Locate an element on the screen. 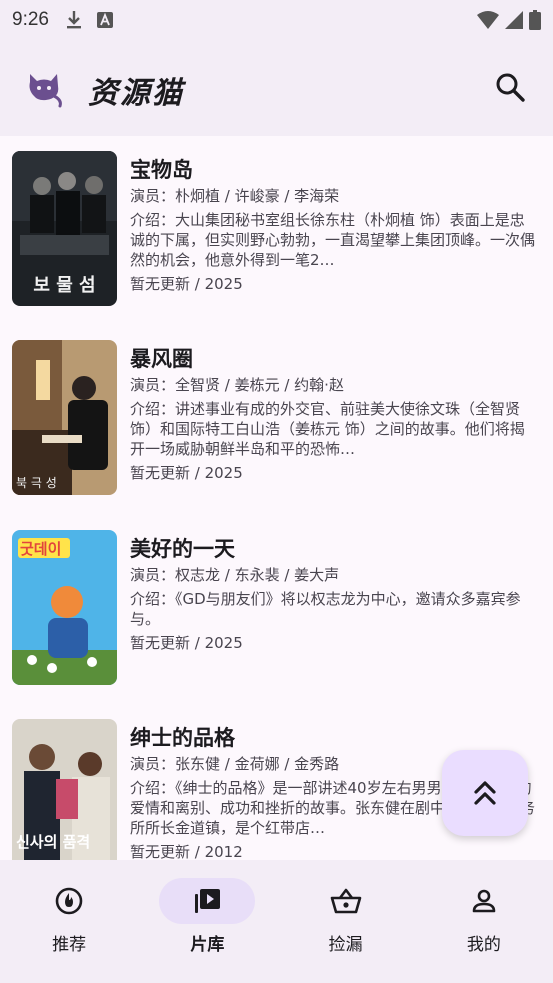 Image resolution: width=553 pixels, height=983 pixels. nav-label: 片库 is located at coordinates (207, 945).